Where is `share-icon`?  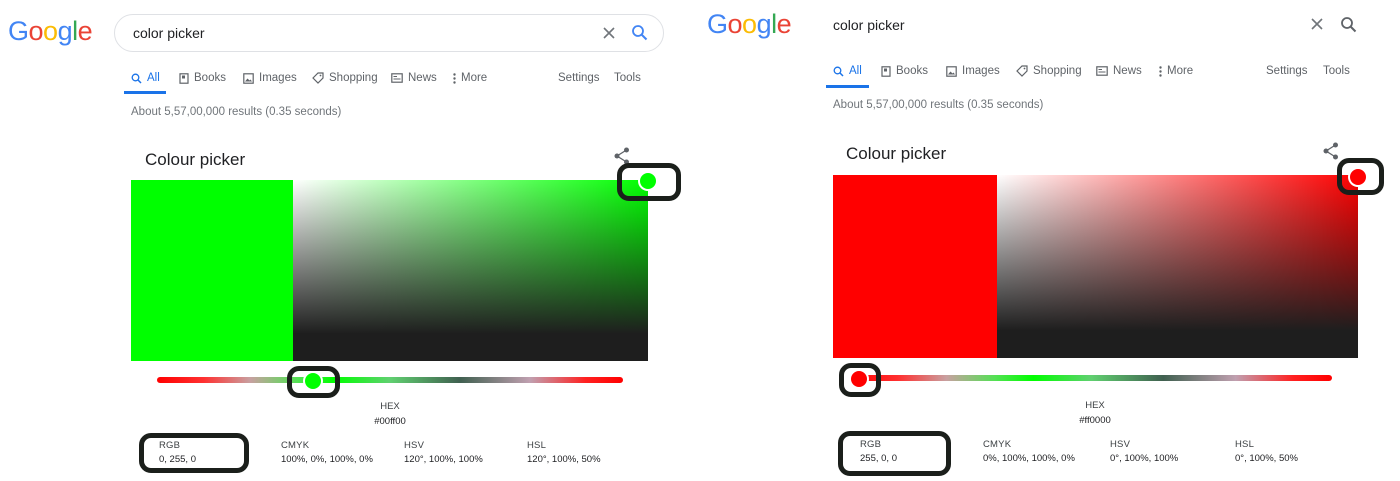 share-icon is located at coordinates (1331, 151).